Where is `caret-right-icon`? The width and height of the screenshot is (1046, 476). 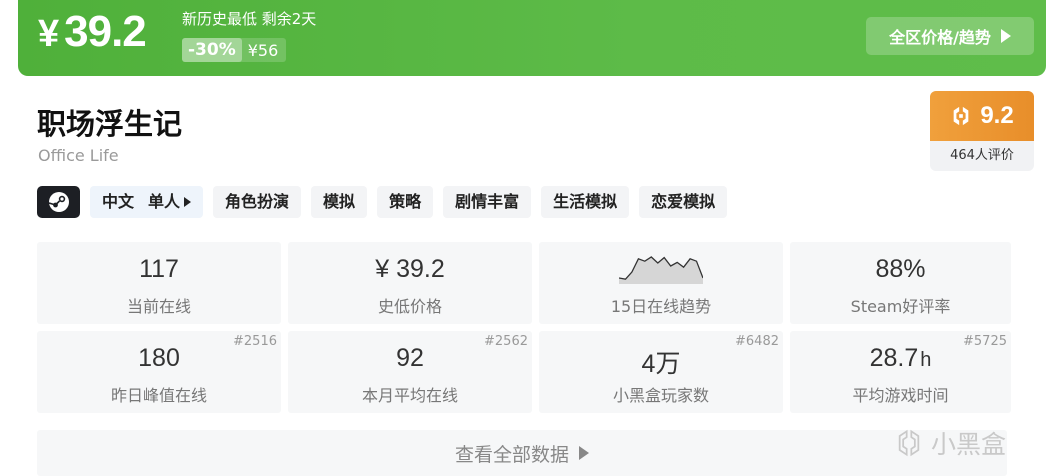
caret-right-icon is located at coordinates (188, 202).